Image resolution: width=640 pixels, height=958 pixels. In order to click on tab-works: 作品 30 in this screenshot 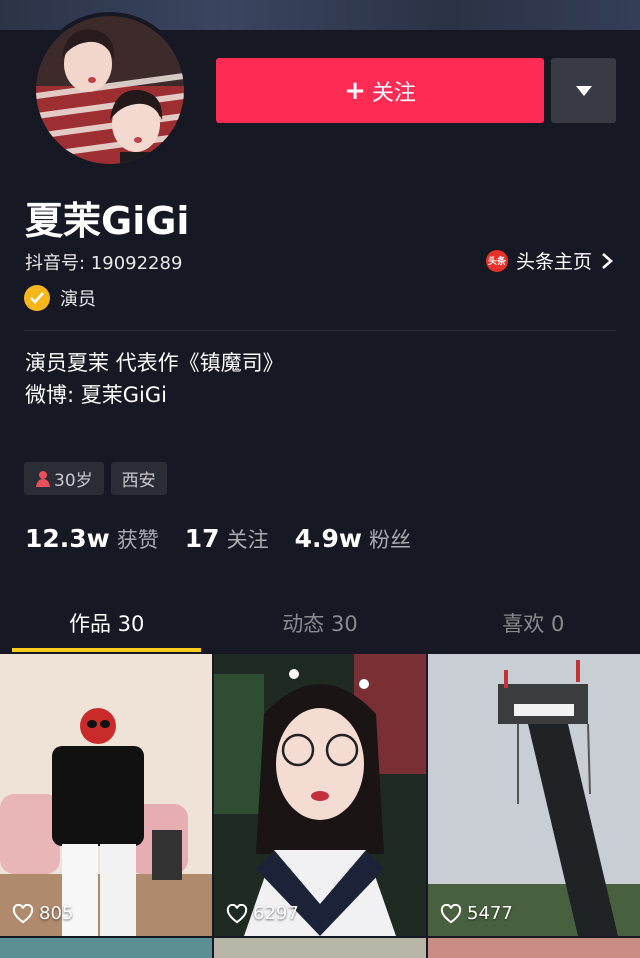, I will do `click(106, 626)`.